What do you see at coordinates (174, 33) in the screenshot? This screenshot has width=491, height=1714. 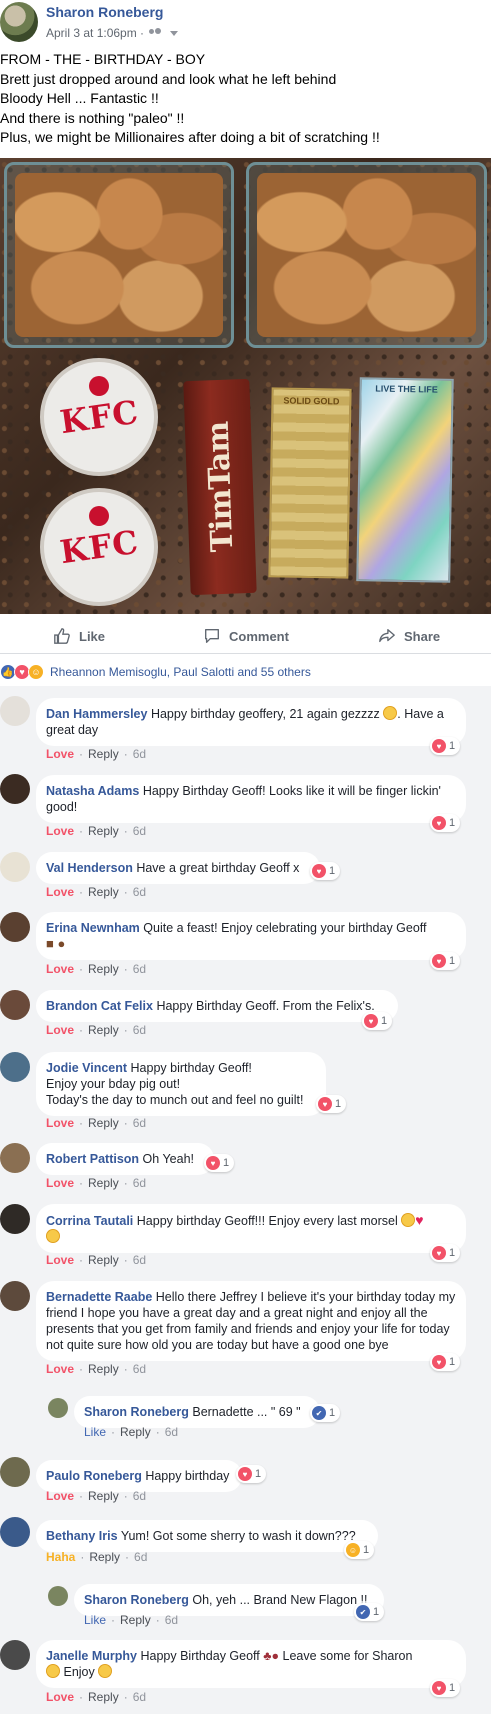 I see `chevron-down-icon` at bounding box center [174, 33].